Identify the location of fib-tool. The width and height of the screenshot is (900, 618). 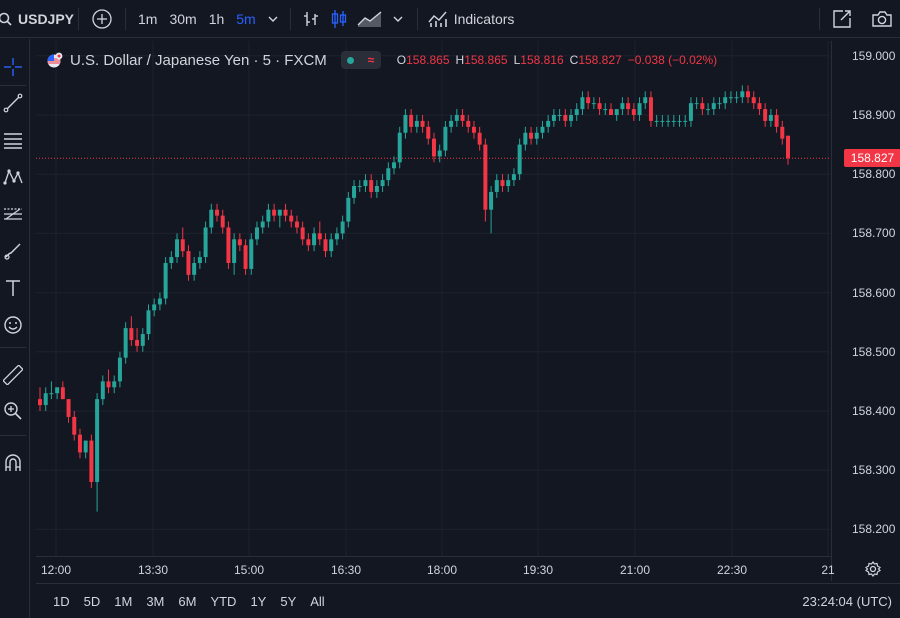
(13, 214).